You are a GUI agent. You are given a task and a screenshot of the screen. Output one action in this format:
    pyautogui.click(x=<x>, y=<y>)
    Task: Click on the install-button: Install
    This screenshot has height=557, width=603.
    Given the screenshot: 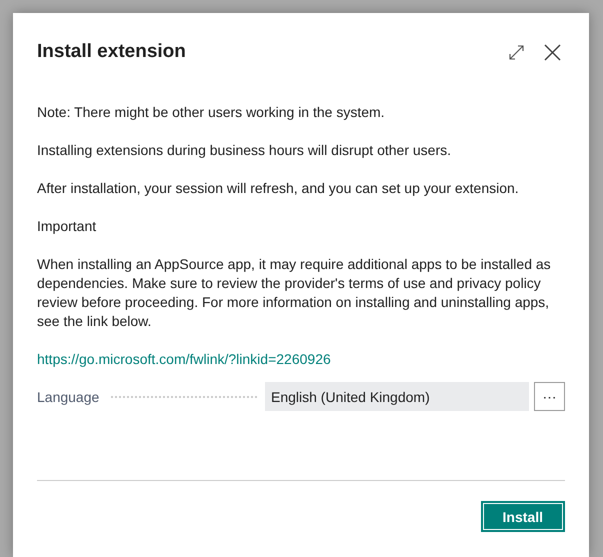 What is the action you would take?
    pyautogui.click(x=522, y=516)
    